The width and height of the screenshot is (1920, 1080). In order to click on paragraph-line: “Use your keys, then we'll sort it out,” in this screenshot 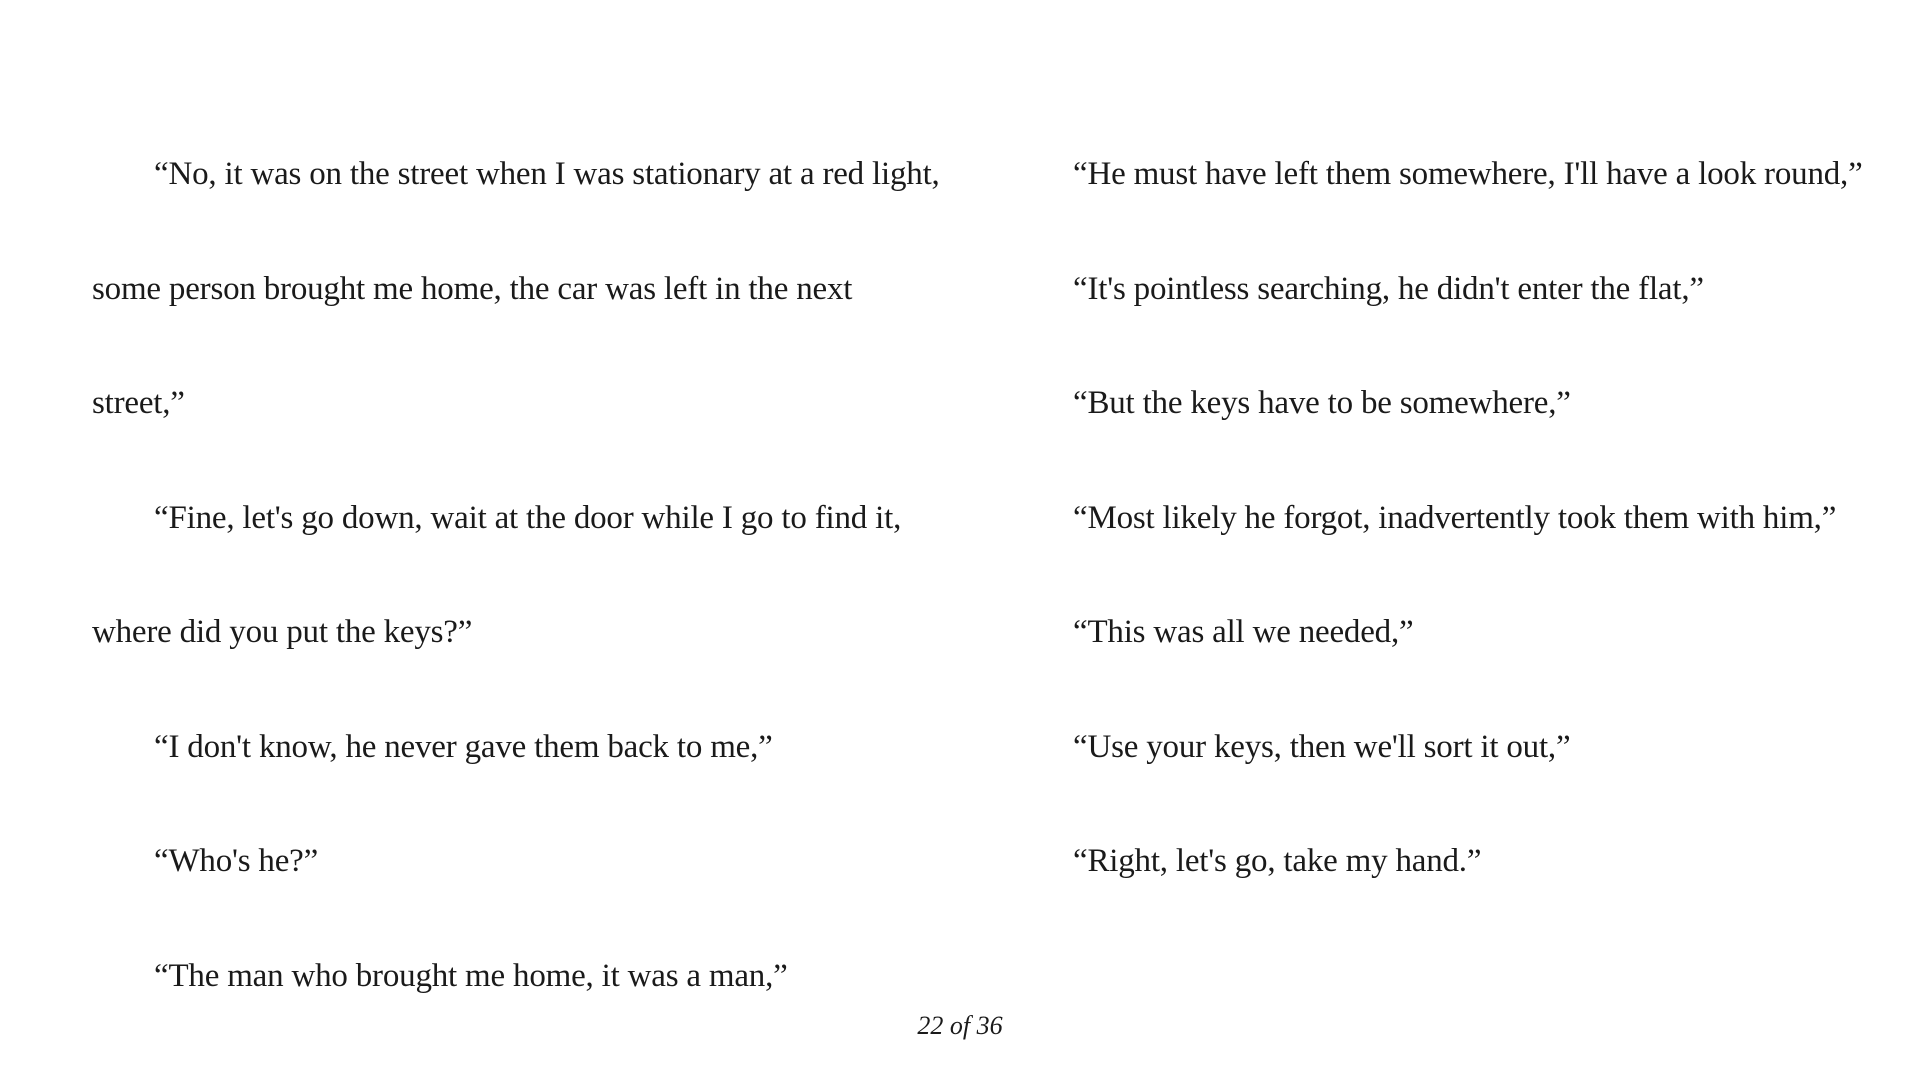, I will do `click(1322, 746)`.